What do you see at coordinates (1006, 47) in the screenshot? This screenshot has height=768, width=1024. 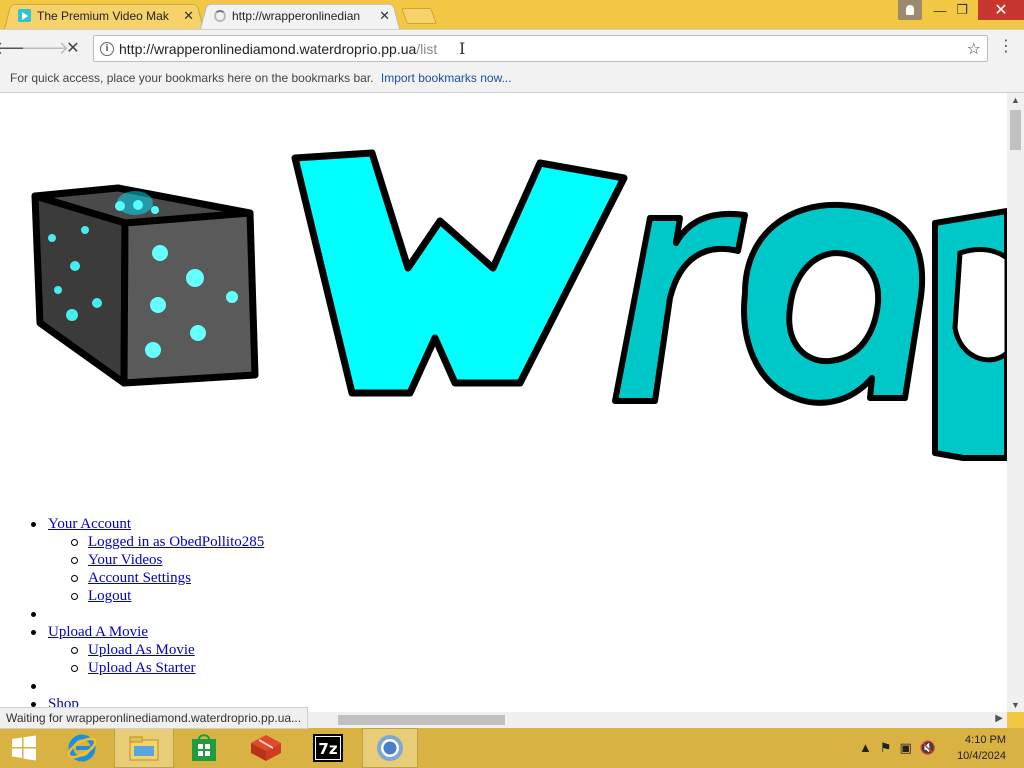 I see `menu-icon: ⋮` at bounding box center [1006, 47].